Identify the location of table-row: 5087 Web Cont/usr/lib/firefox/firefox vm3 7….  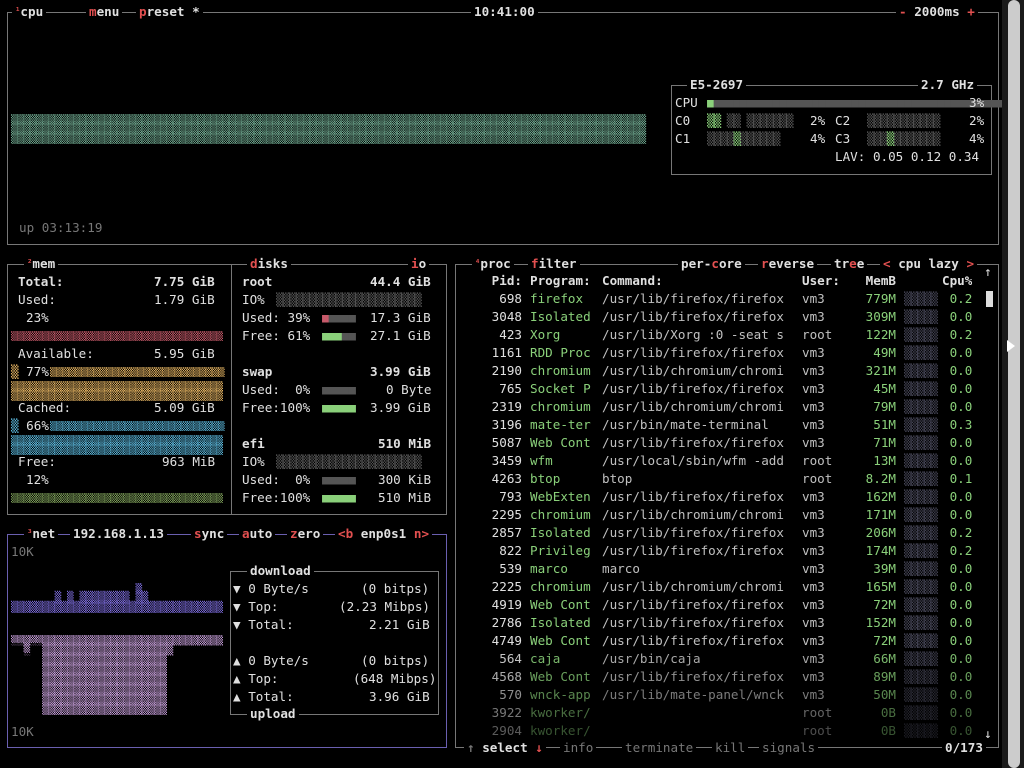
(715, 443).